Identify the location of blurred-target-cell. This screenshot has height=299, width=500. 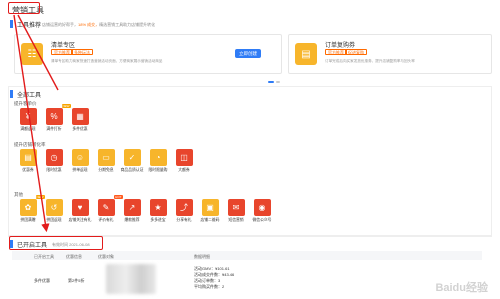
(131, 279).